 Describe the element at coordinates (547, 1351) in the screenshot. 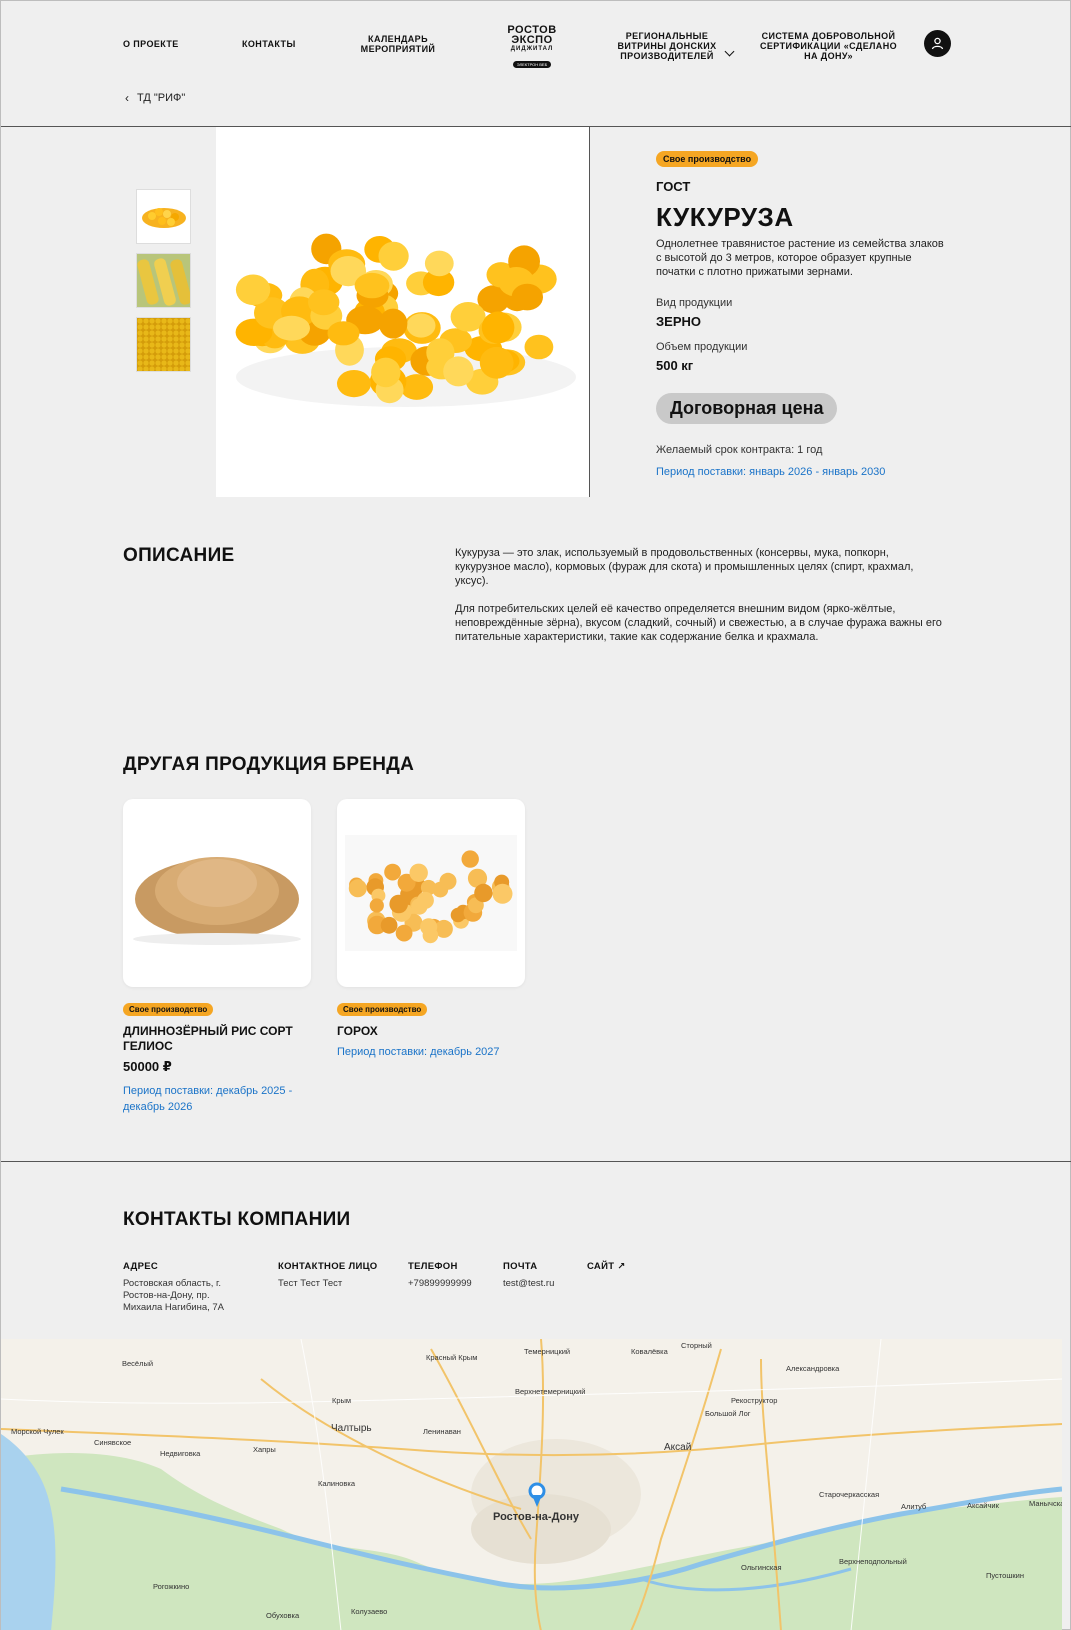

I see `map-label: Темерницкий` at that location.